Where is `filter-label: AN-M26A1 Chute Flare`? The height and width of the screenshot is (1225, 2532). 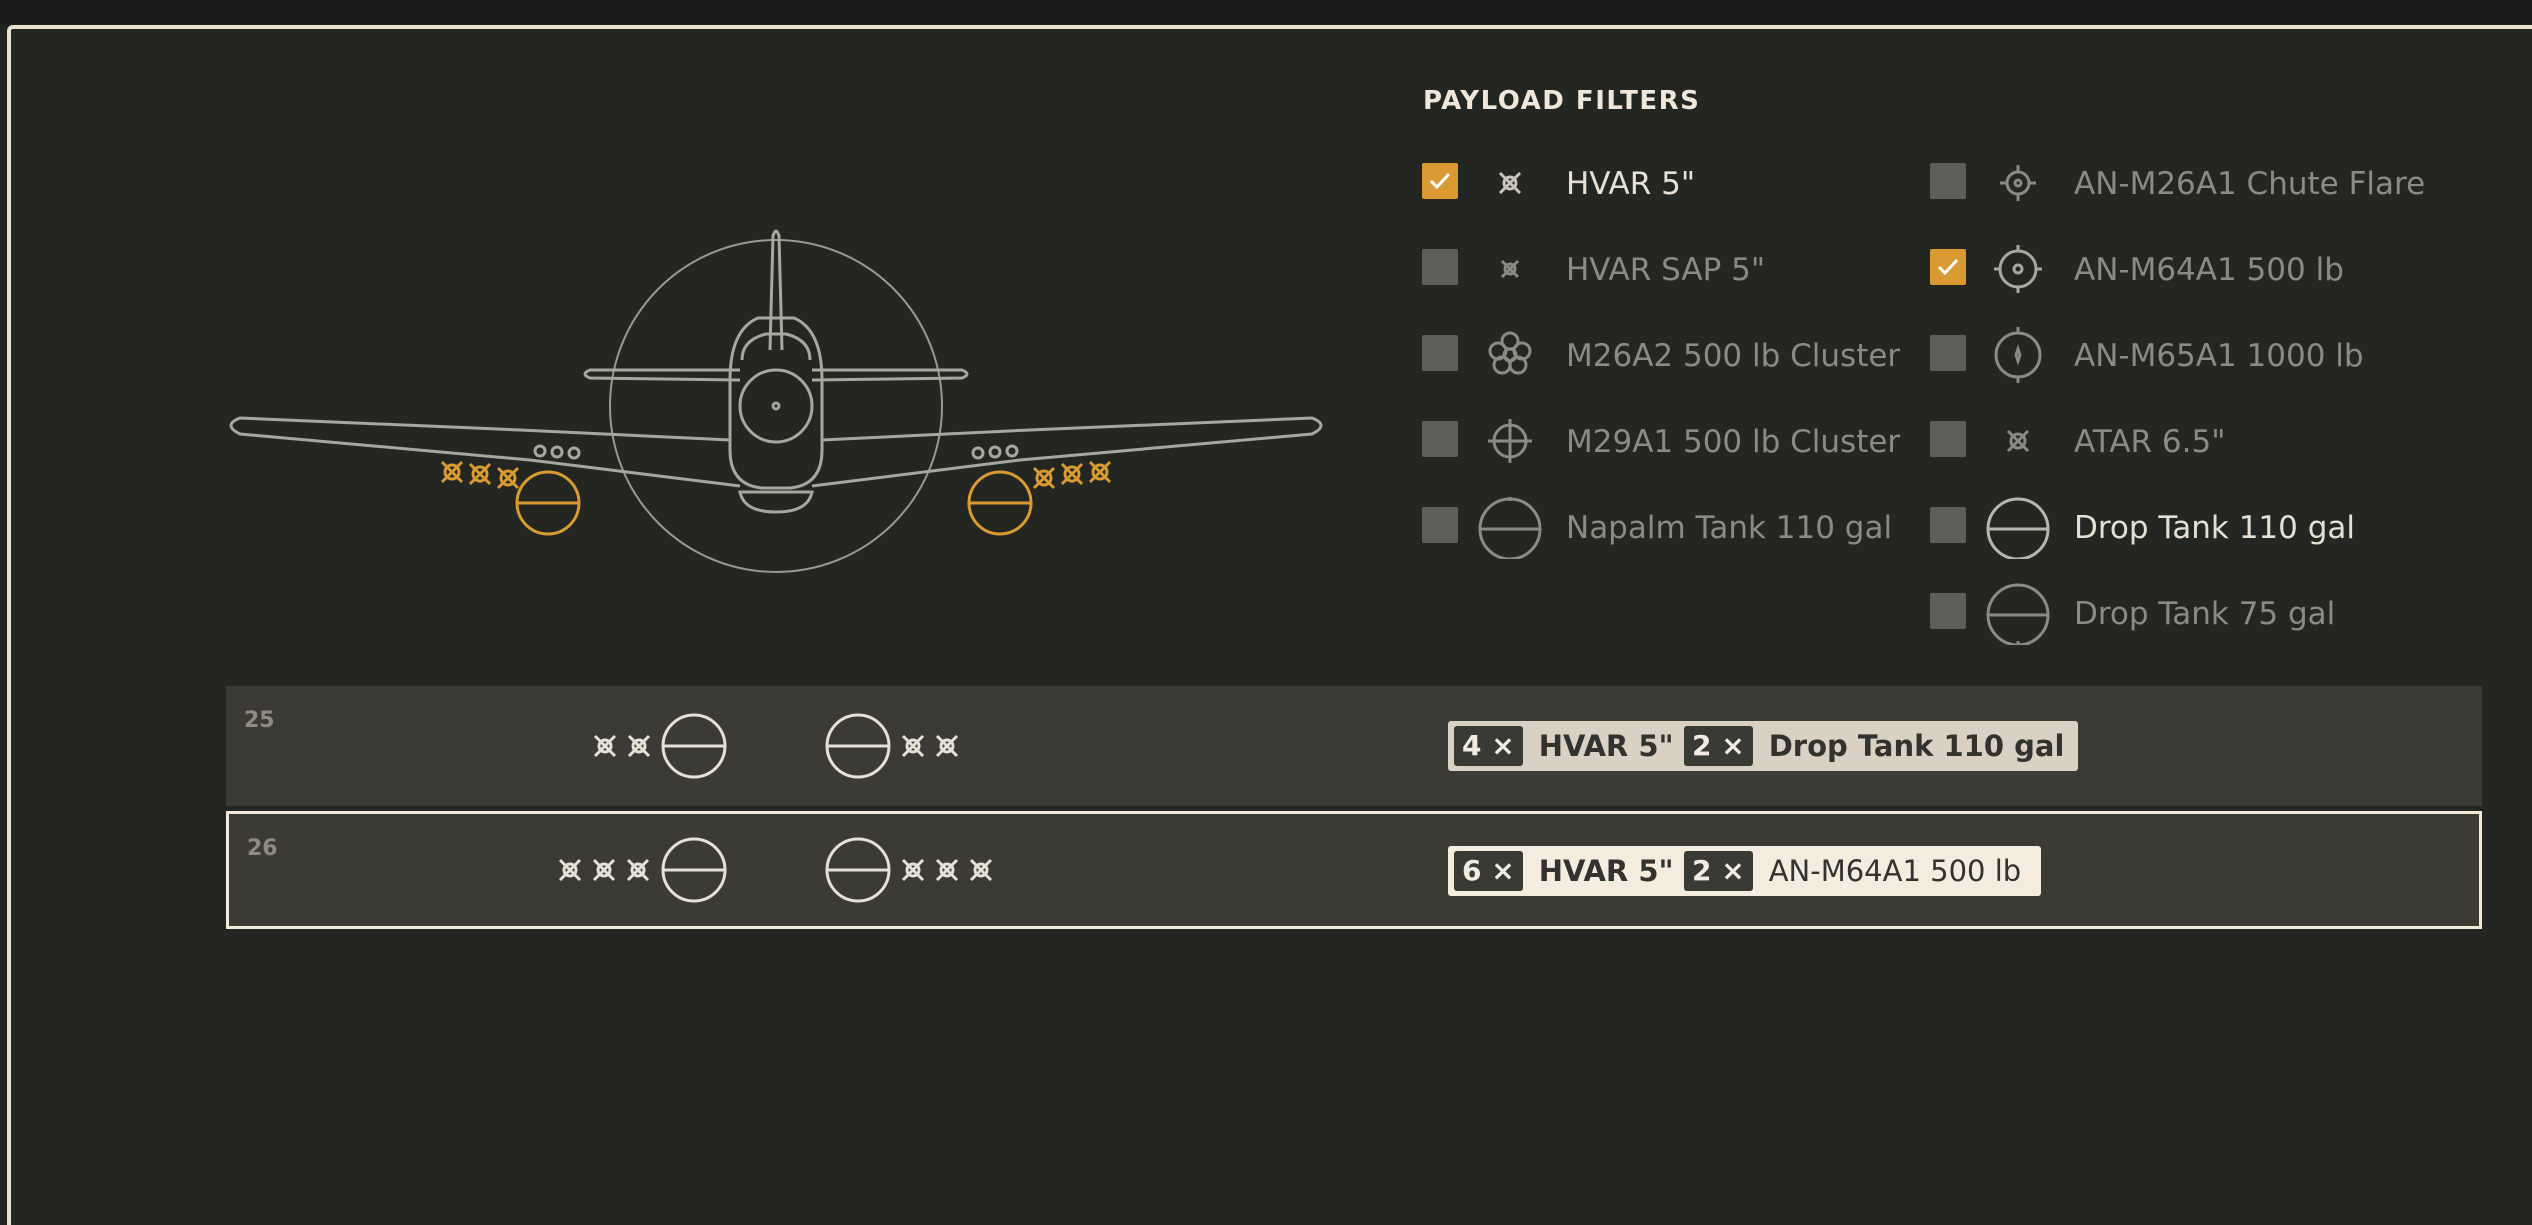 filter-label: AN-M26A1 Chute Flare is located at coordinates (2250, 184).